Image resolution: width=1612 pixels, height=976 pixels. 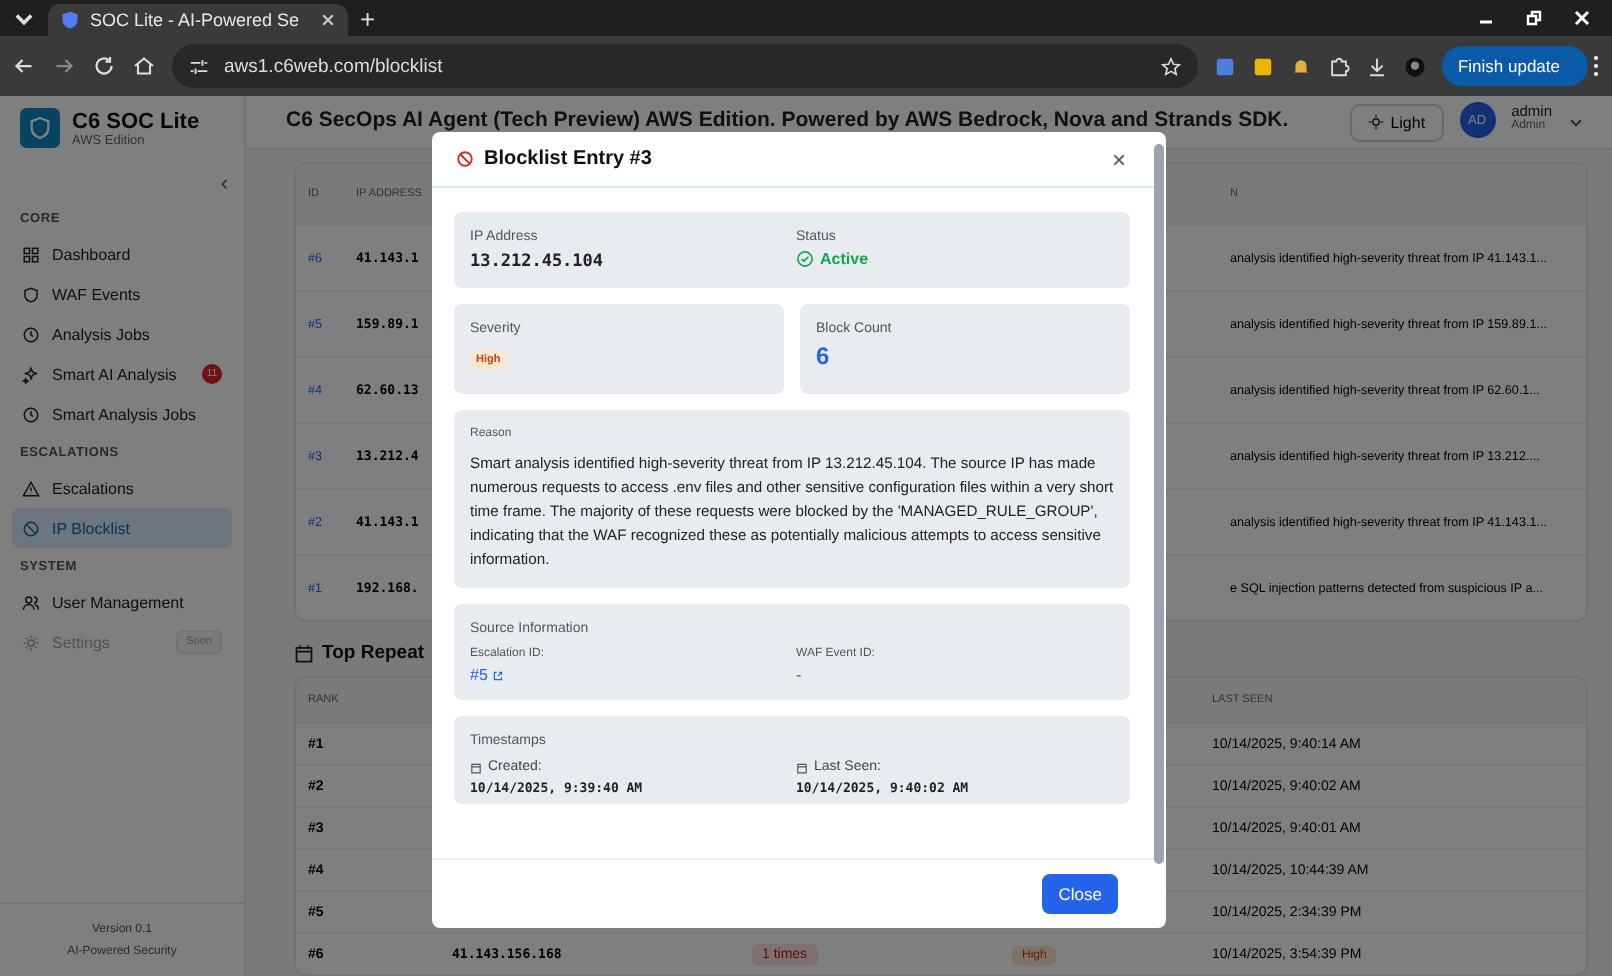 I want to click on address-bar: aws1.c6web.com/blocklist, so click(x=685, y=66).